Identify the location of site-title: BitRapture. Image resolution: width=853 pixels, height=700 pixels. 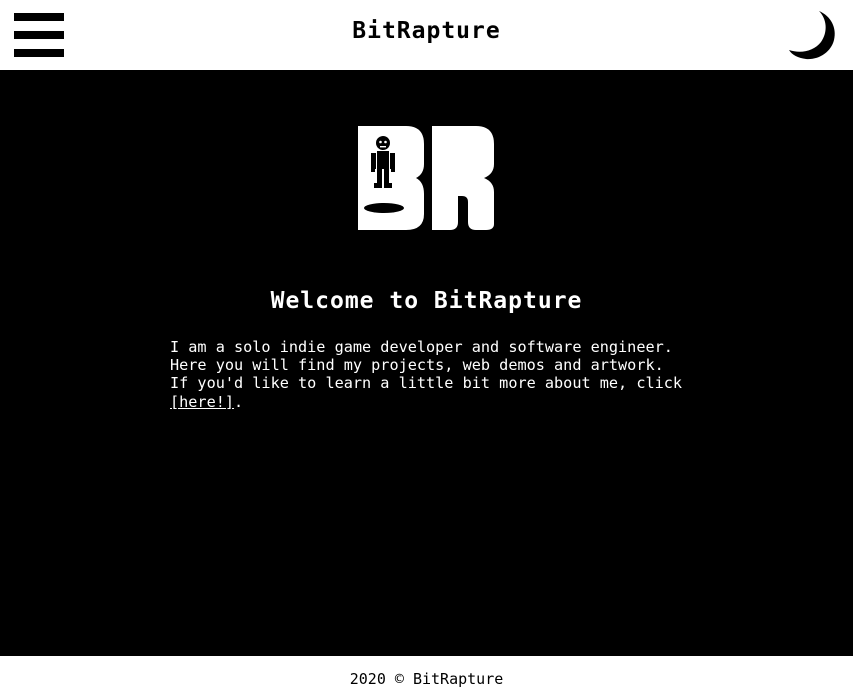
(426, 31).